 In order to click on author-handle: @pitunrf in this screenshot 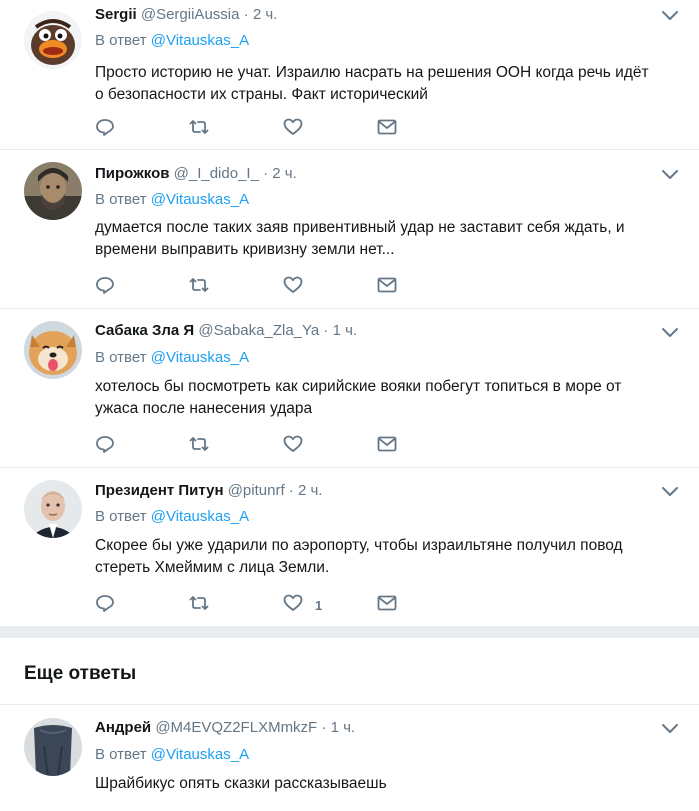, I will do `click(256, 490)`.